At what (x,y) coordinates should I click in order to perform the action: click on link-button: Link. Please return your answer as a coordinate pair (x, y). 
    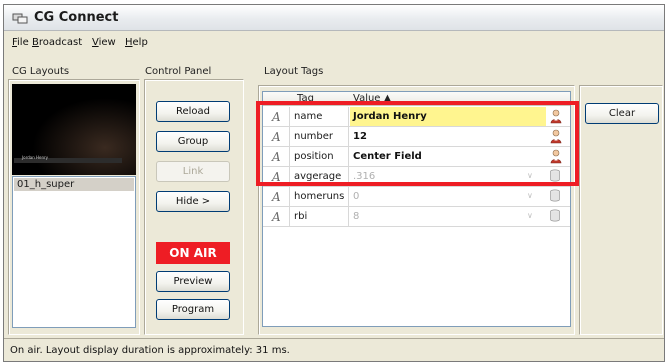
    Looking at the image, I should click on (193, 171).